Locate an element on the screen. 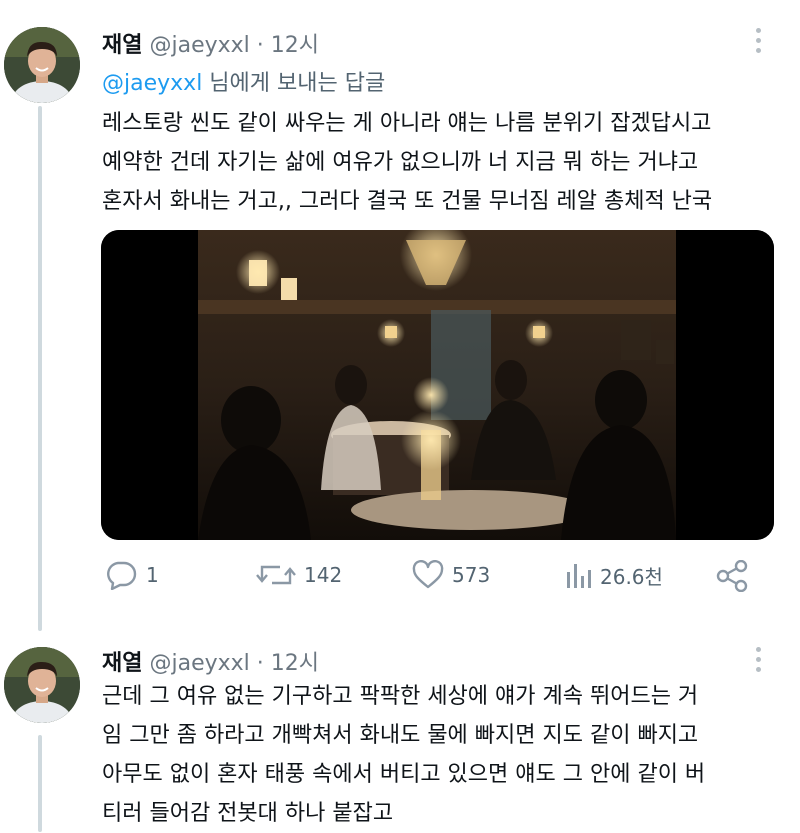 Image resolution: width=800 pixels, height=833 pixels. thread-line-bottom is located at coordinates (40, 783).